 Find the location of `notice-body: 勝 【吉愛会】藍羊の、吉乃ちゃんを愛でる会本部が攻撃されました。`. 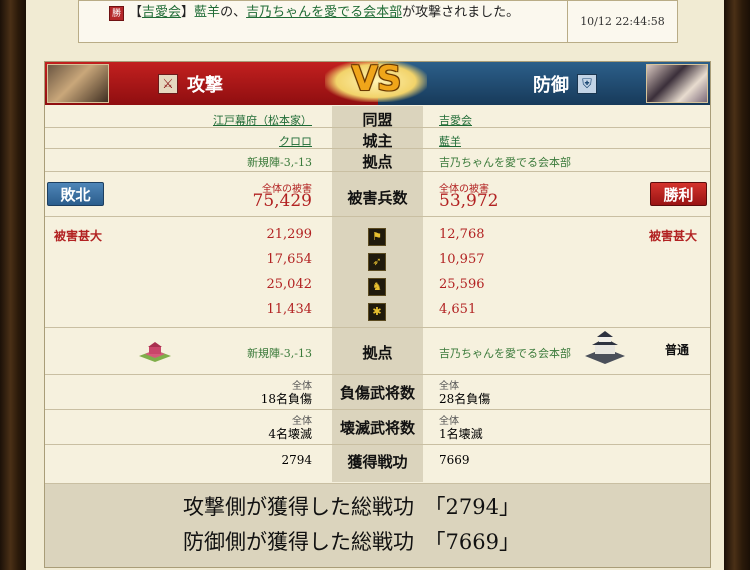

notice-body: 勝 【吉愛会】藍羊の、吉乃ちゃんを愛でる会本部が攻撃されました。 is located at coordinates (323, 21).